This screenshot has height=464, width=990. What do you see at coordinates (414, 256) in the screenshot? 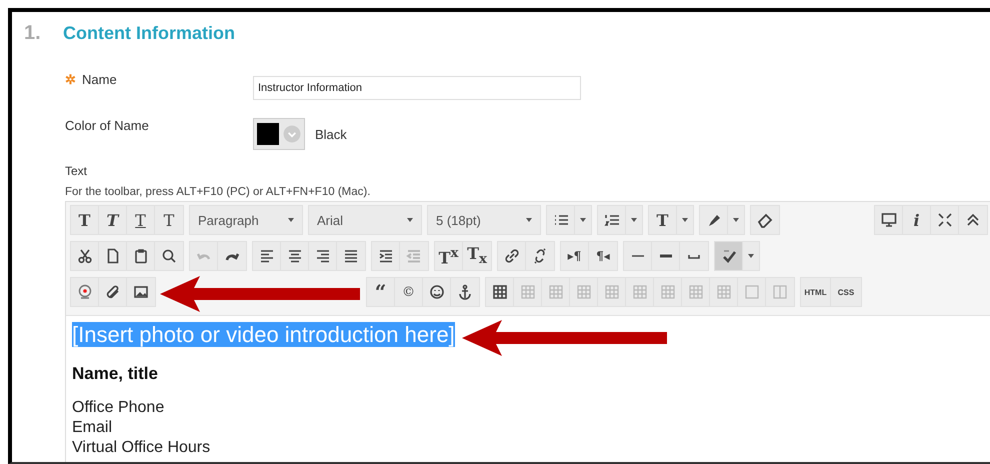
I see `outdent-icon` at bounding box center [414, 256].